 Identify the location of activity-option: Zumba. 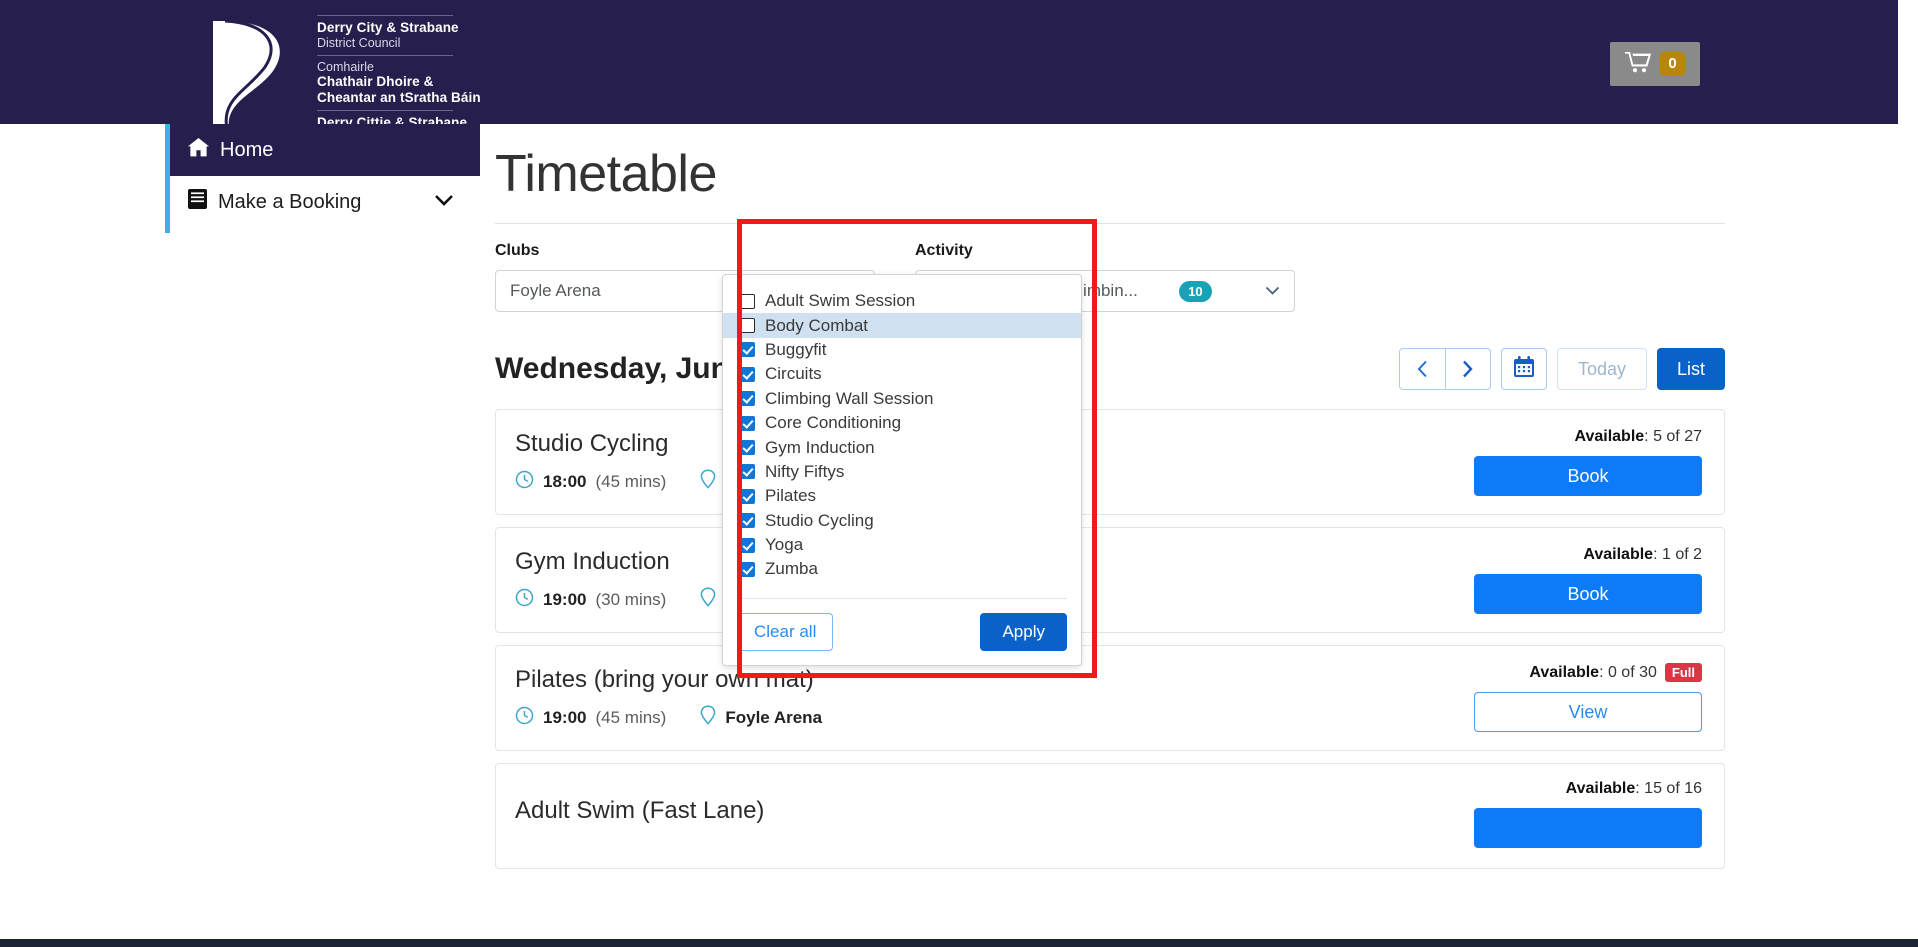
(902, 569).